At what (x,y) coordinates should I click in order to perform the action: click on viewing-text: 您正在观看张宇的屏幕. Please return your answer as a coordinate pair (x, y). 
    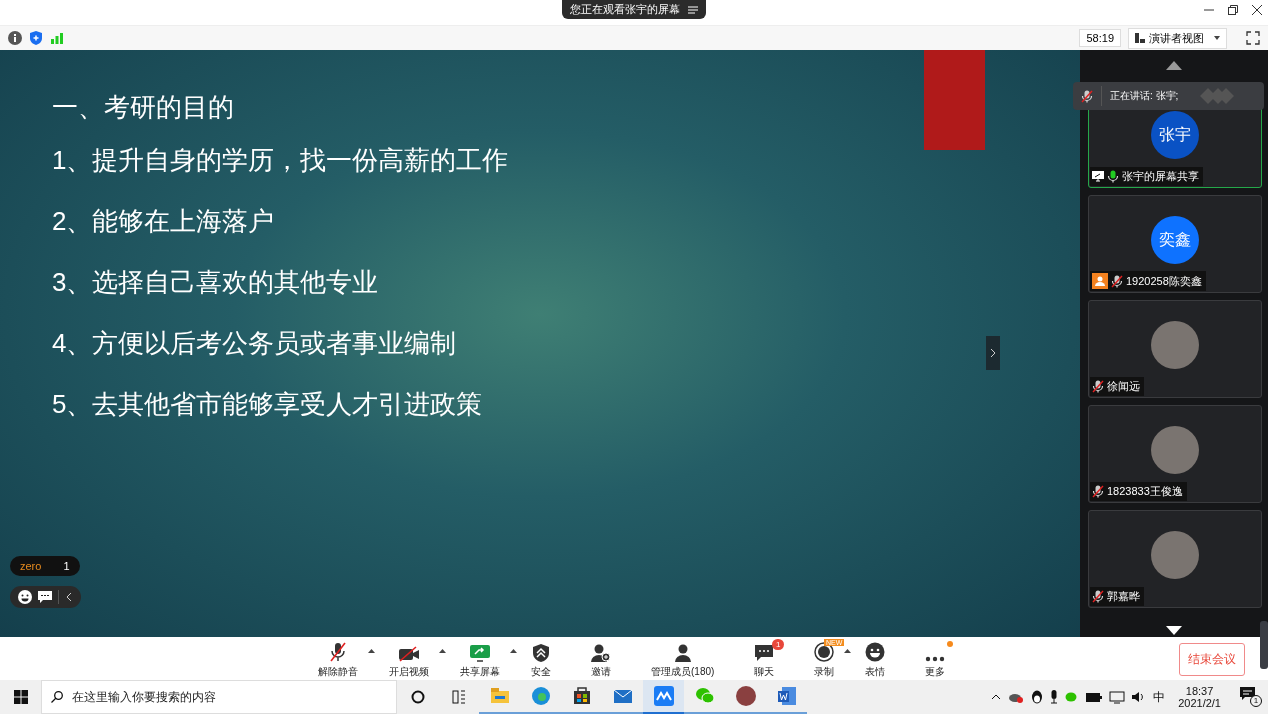
    Looking at the image, I should click on (625, 9).